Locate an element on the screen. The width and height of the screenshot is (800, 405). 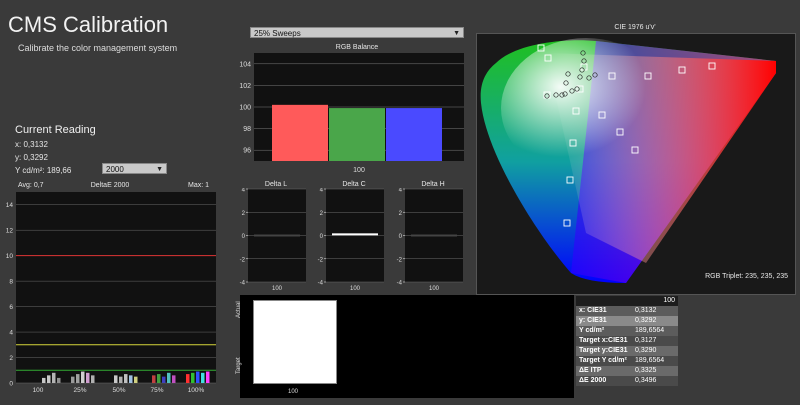
info-row-label: ΔE 2000 is located at coordinates (593, 380).